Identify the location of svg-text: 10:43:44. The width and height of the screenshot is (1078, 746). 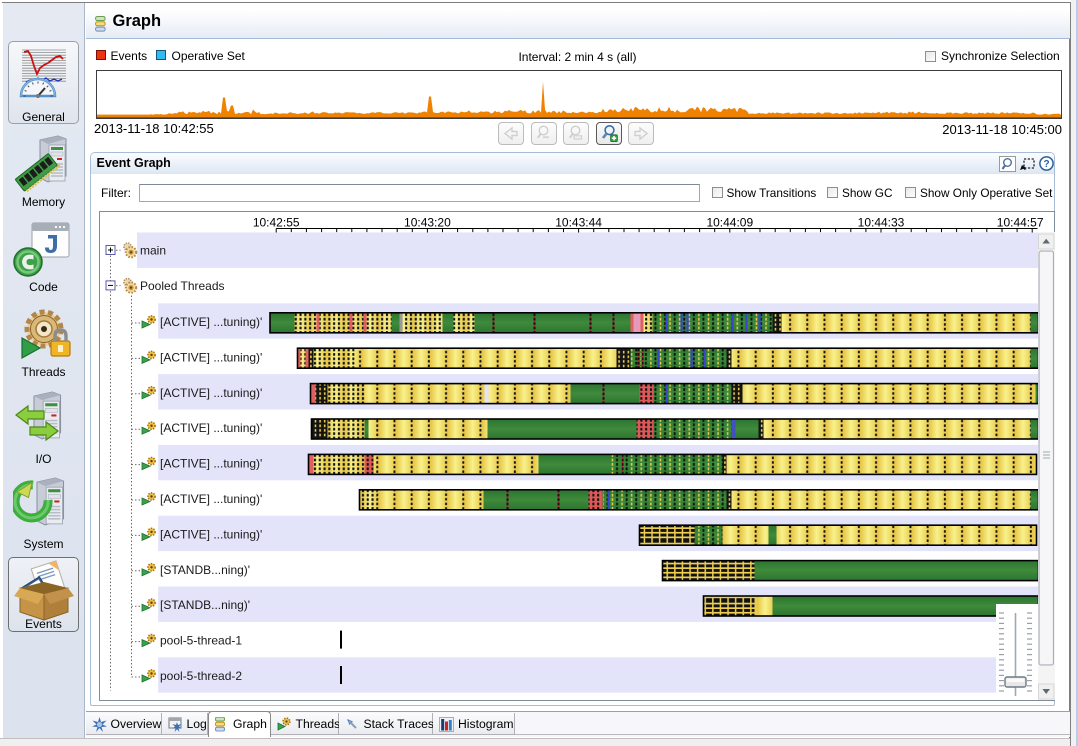
(578, 222).